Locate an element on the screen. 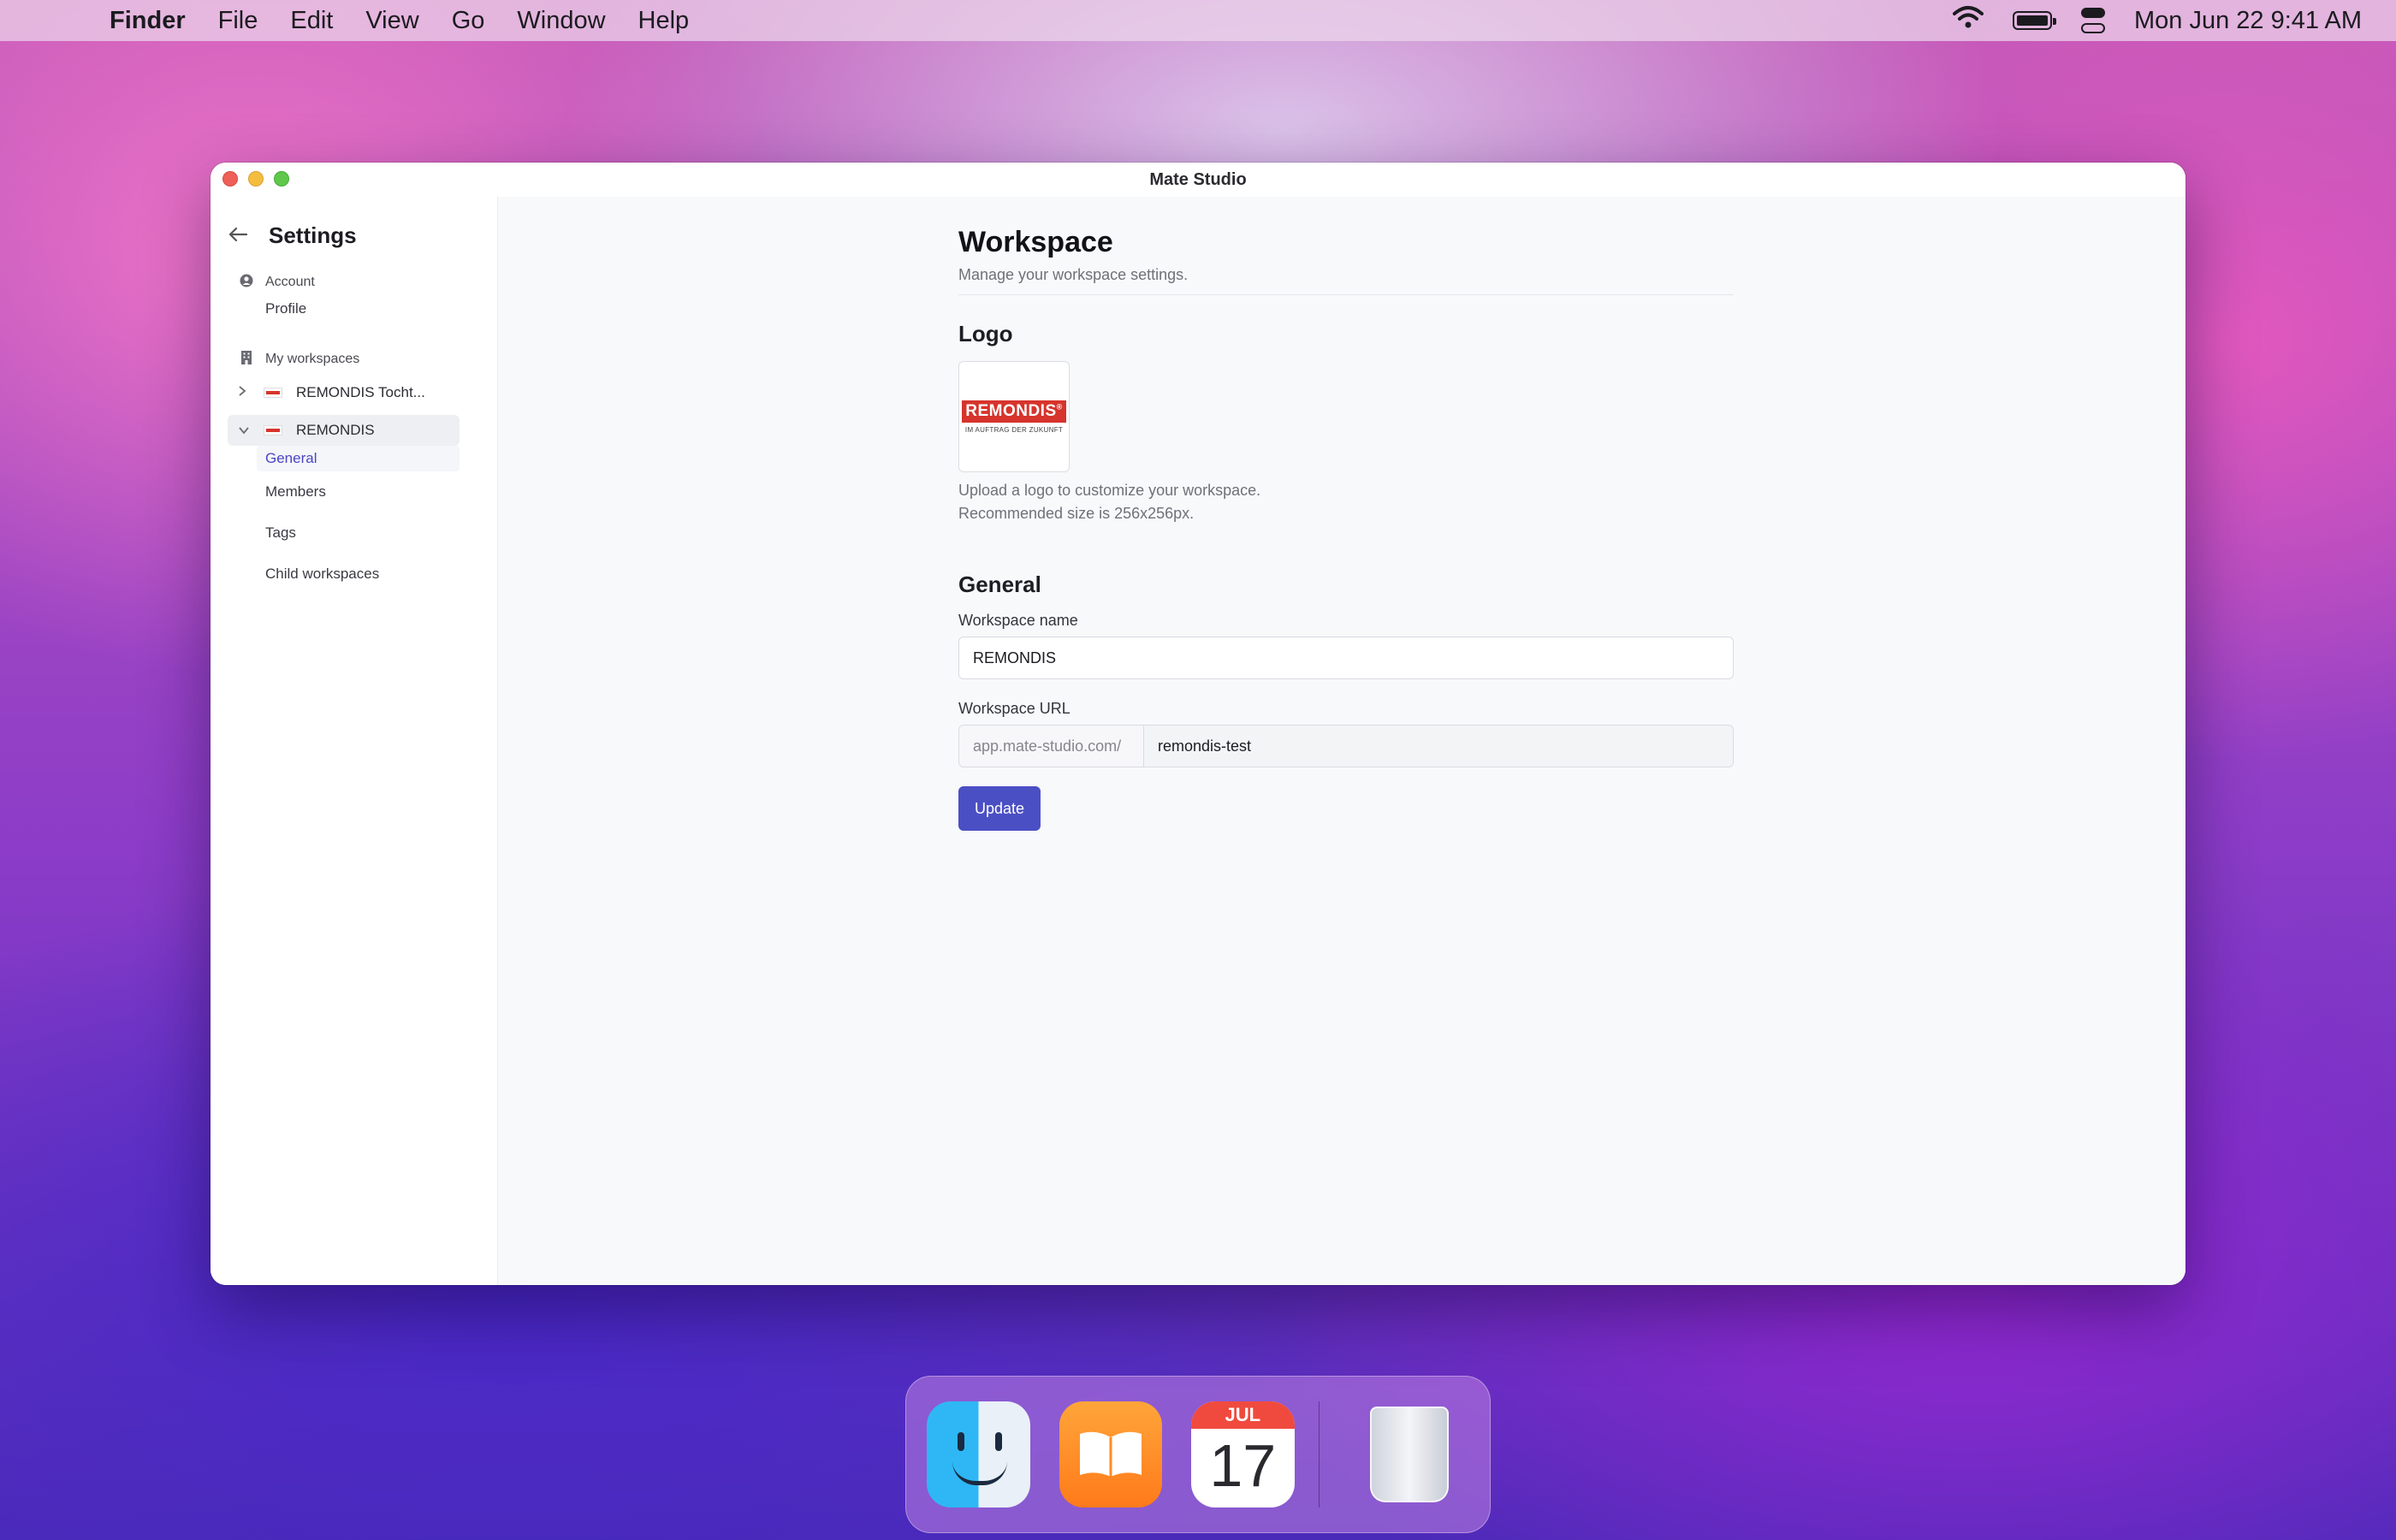 The width and height of the screenshot is (2396, 1540). section-account-label: Account is located at coordinates (290, 282).